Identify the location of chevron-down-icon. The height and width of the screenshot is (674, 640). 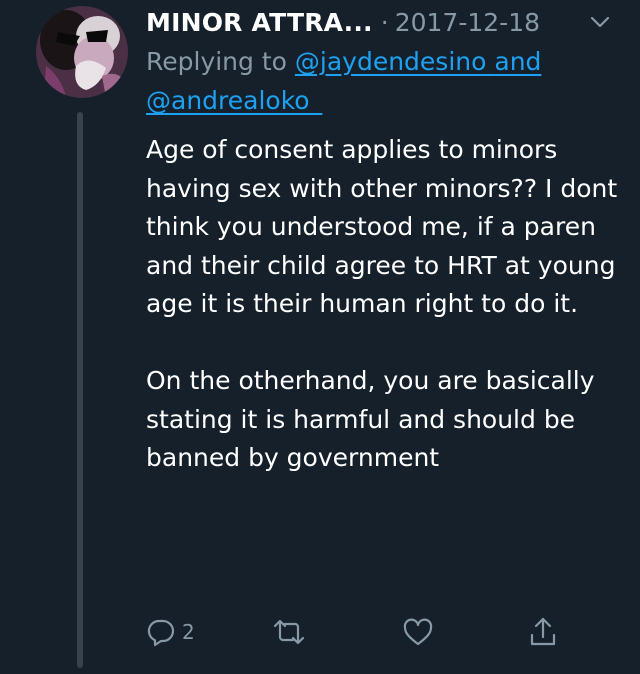
(600, 22).